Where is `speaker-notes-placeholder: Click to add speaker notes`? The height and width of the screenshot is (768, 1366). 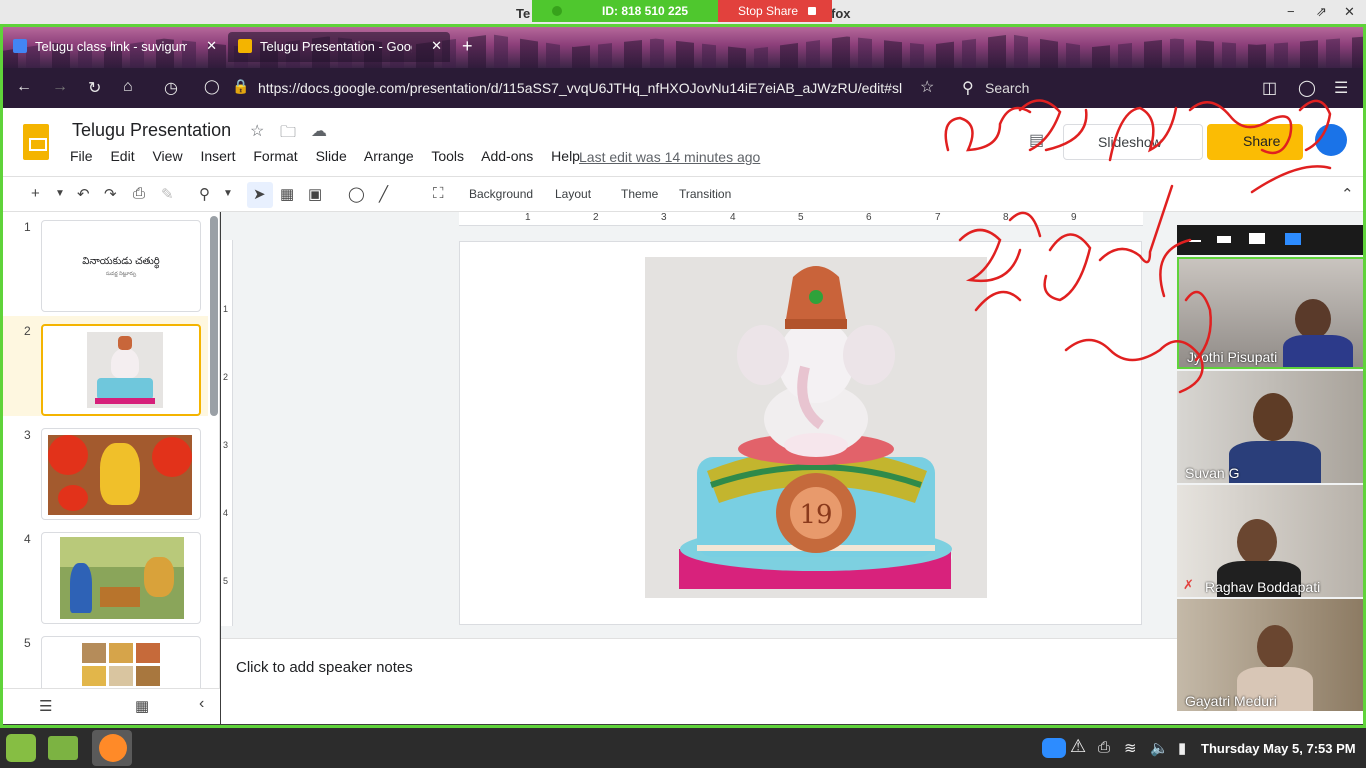
speaker-notes-placeholder: Click to add speaker notes is located at coordinates (324, 667).